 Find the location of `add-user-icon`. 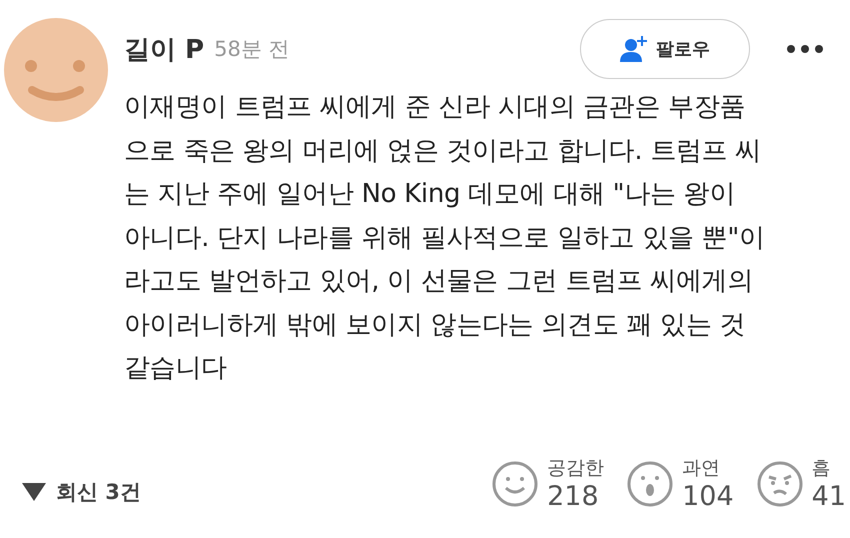

add-user-icon is located at coordinates (634, 49).